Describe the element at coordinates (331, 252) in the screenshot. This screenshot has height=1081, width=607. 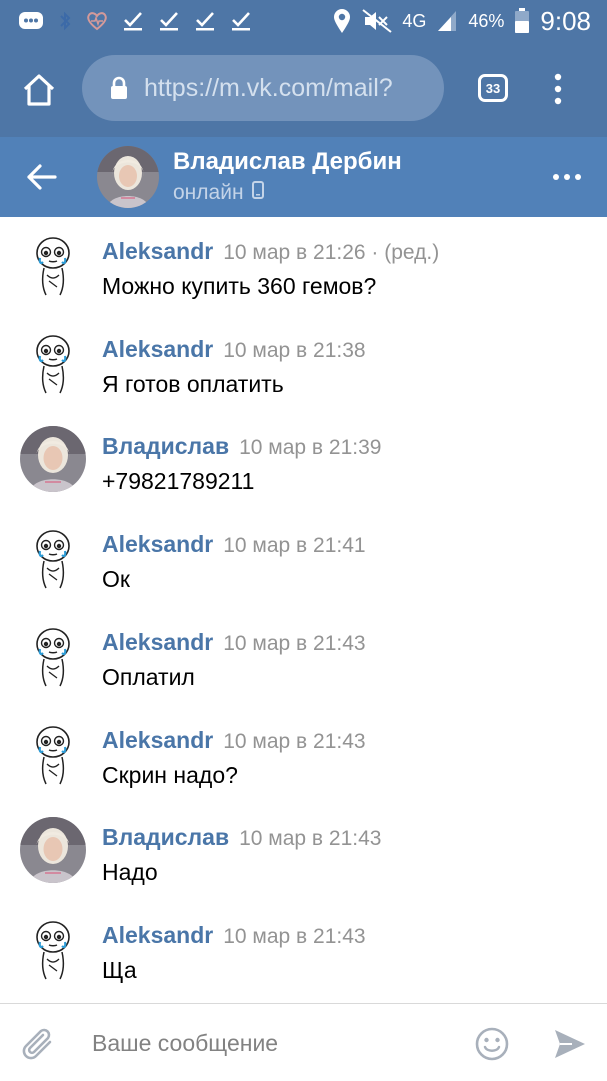
I see `message-time: 10 мар в 21:26 · (ред.)` at that location.